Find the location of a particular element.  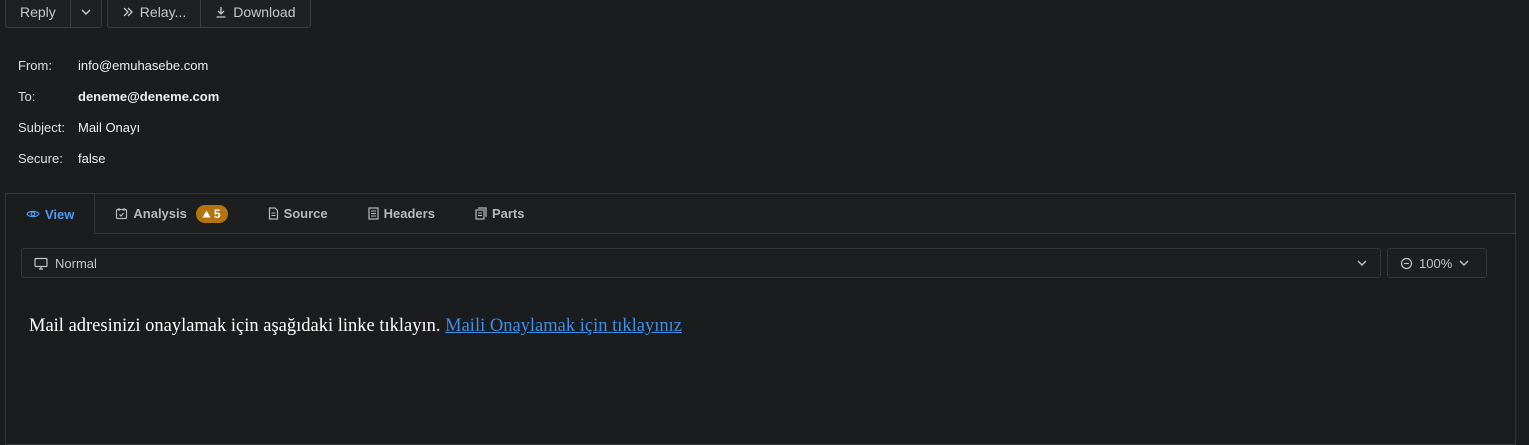

tab-view: View is located at coordinates (51, 214).